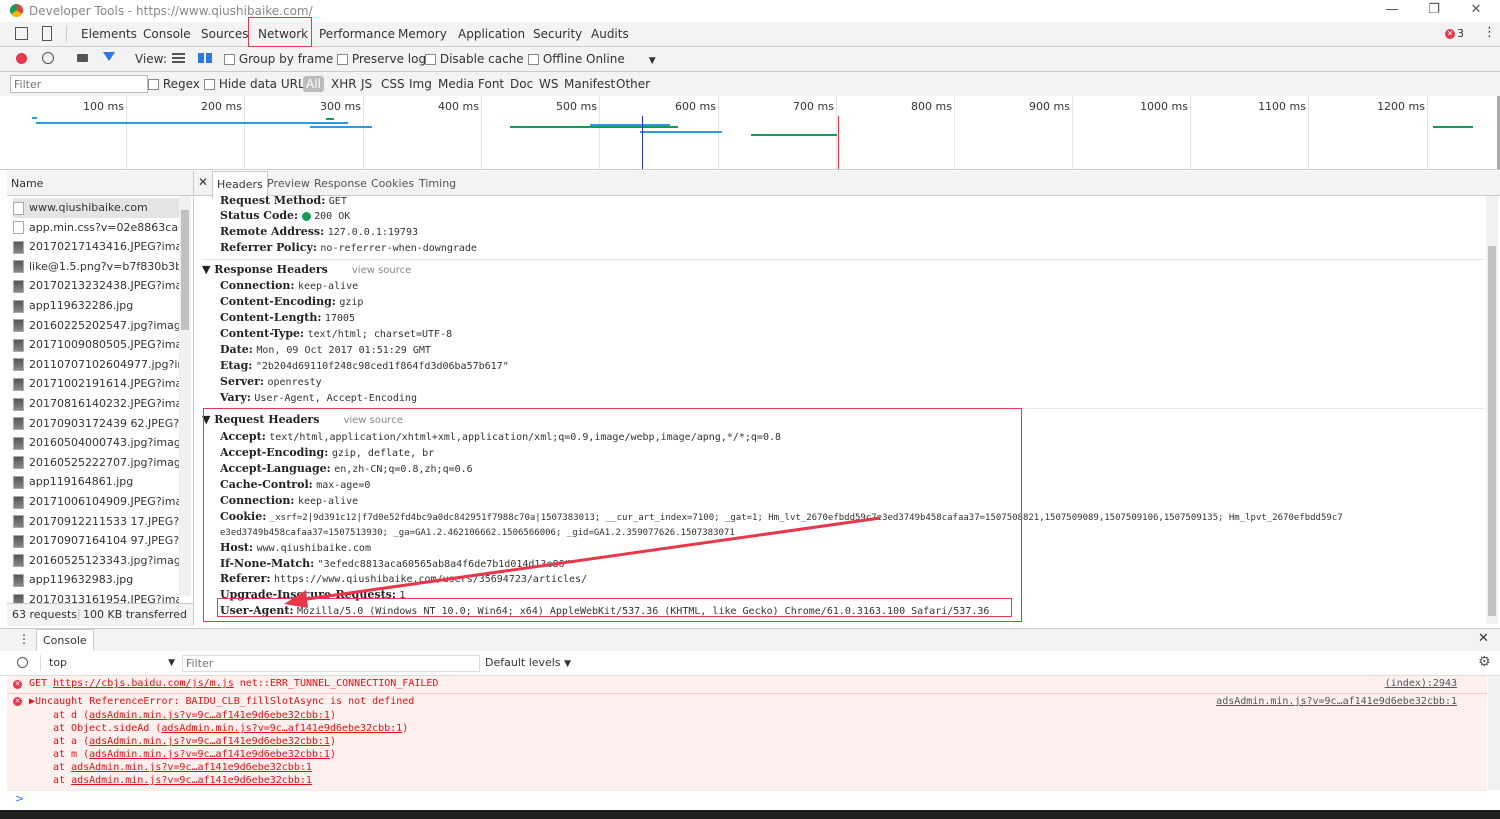 Image resolution: width=1500 pixels, height=819 pixels. Describe the element at coordinates (331, 663) in the screenshot. I see `console-filter-input` at that location.